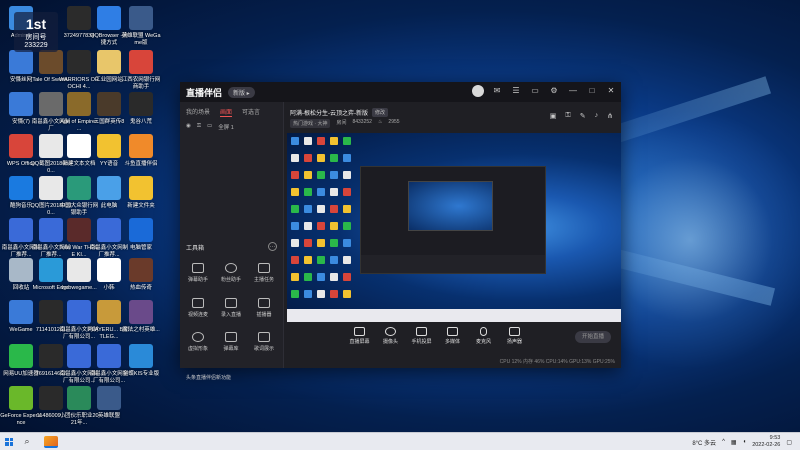 The image size is (800, 450). What do you see at coordinates (734, 442) in the screenshot?
I see `network-icon: ▦` at bounding box center [734, 442].